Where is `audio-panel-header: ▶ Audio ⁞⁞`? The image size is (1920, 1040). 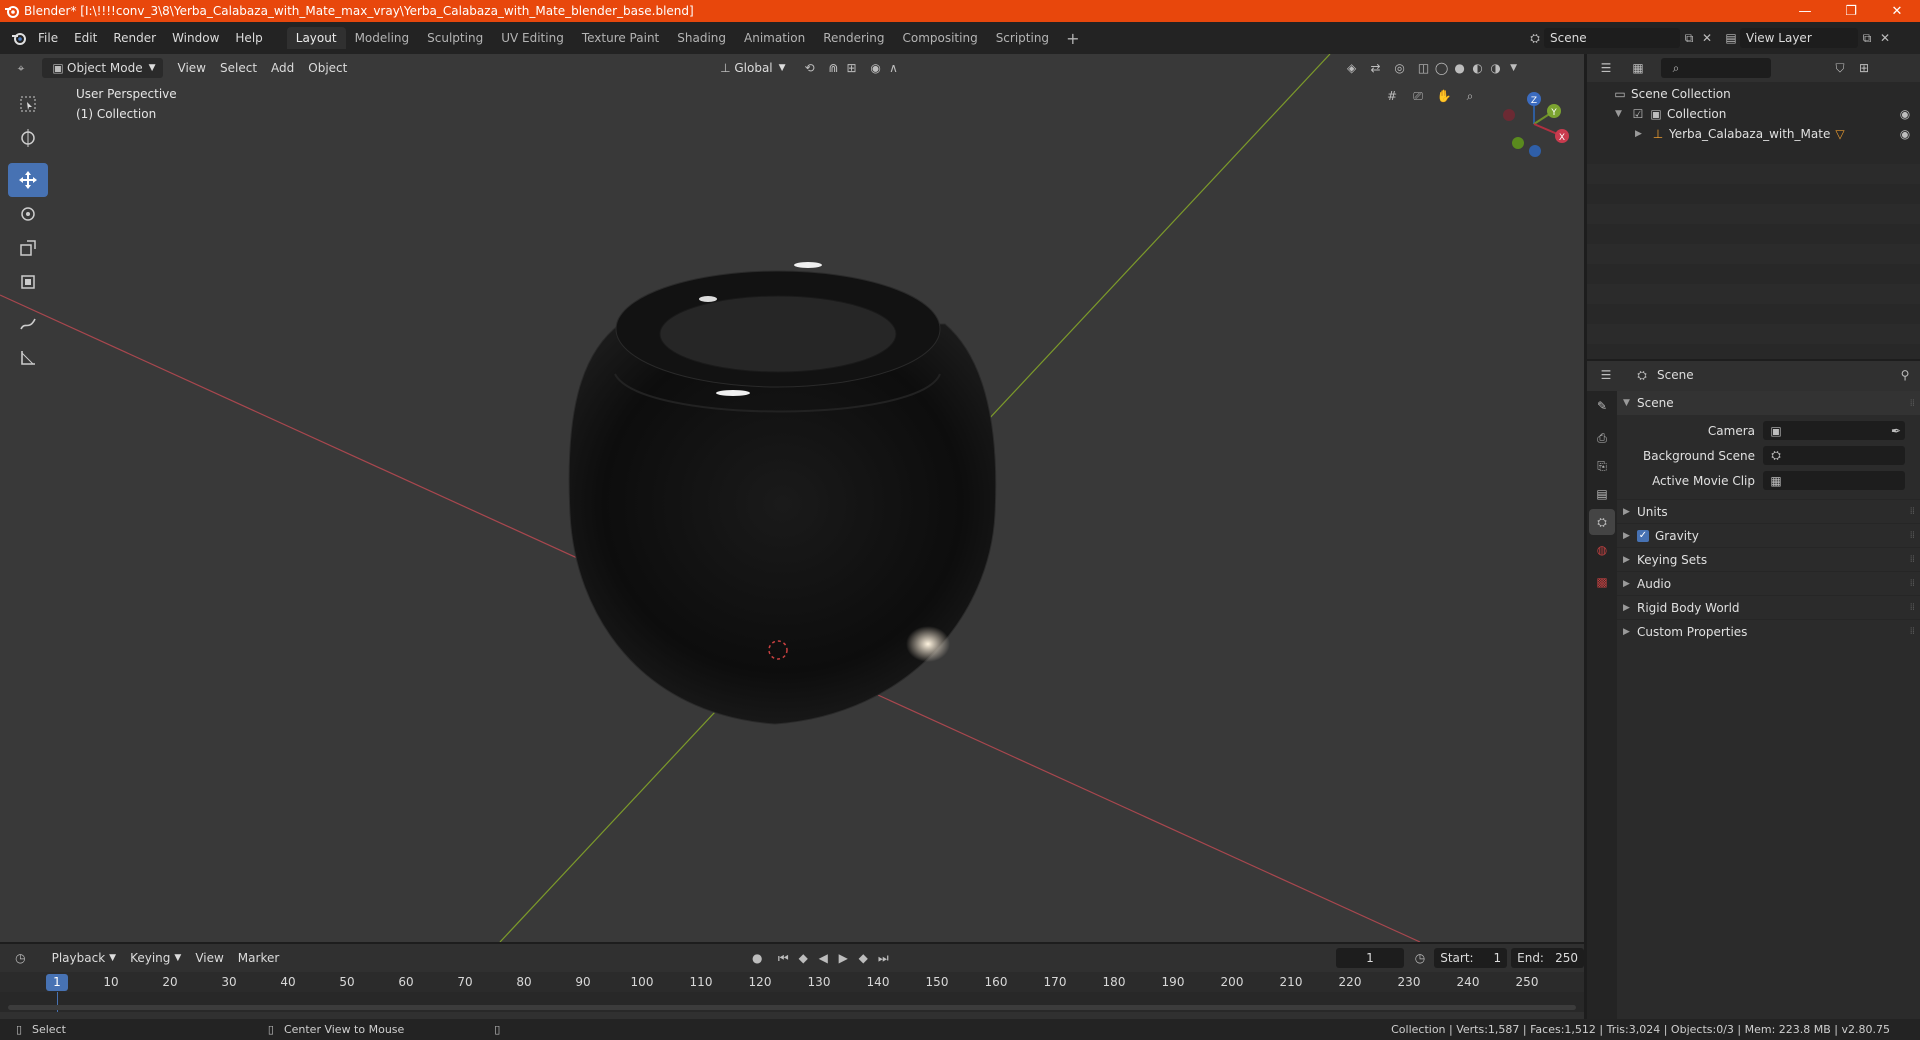 audio-panel-header: ▶ Audio ⁞⁞ is located at coordinates (1768, 583).